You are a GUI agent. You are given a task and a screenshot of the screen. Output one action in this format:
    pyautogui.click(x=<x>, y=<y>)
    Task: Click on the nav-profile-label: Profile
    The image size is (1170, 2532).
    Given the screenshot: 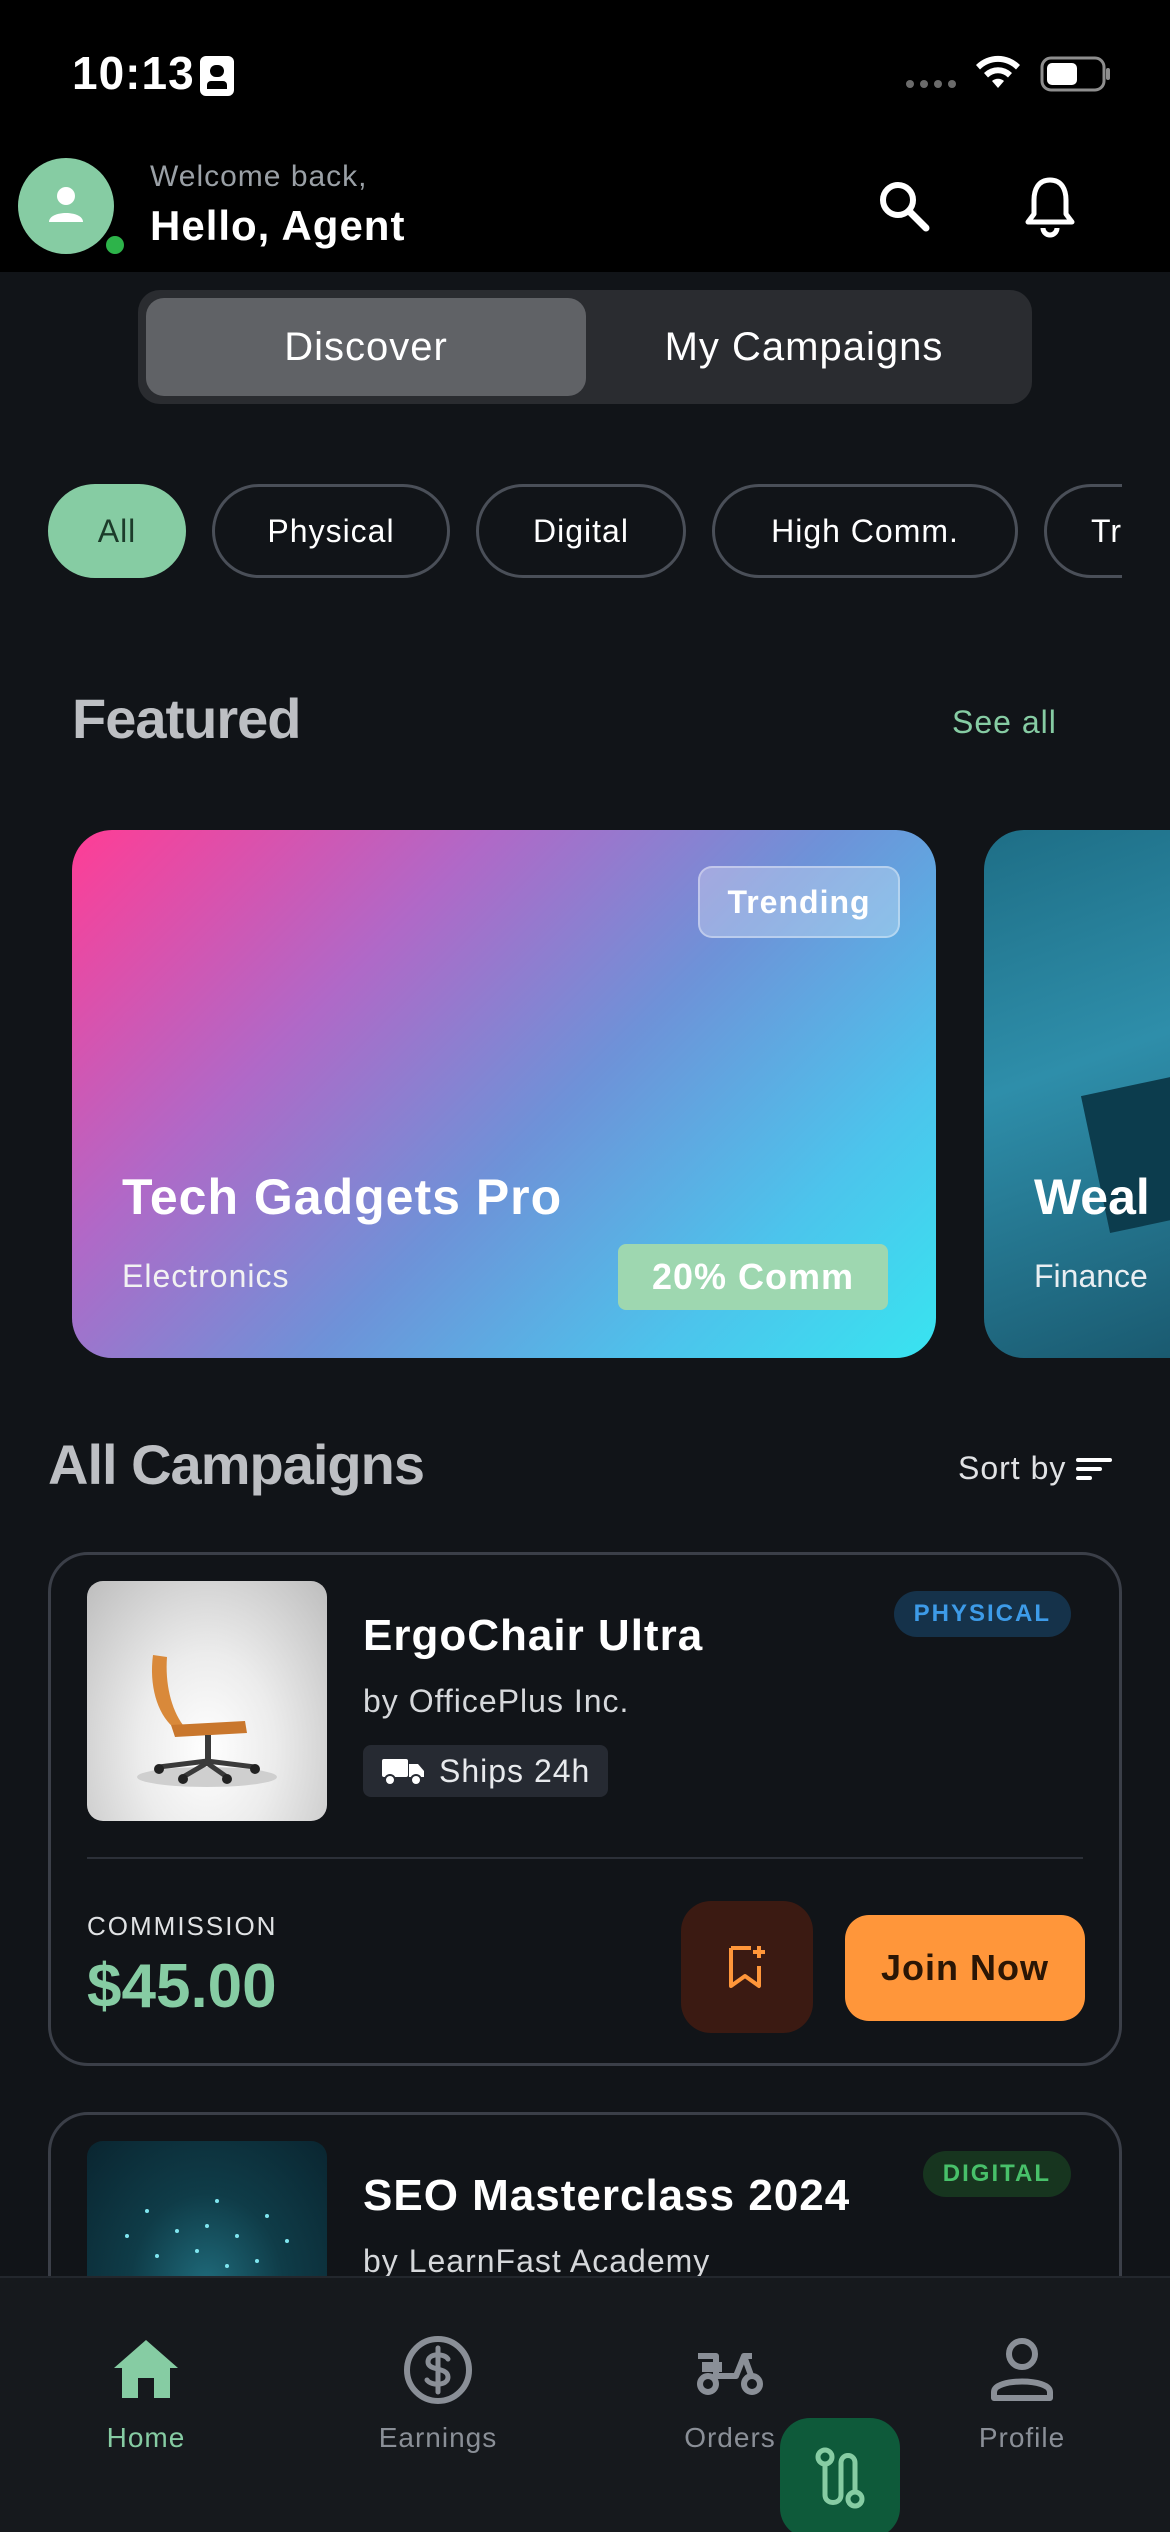 What is the action you would take?
    pyautogui.click(x=1022, y=2437)
    